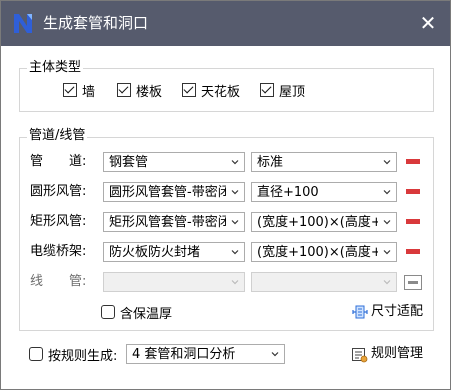 The image size is (451, 390). I want to click on row-label-cable-tray: 电缆桥架:, so click(58, 251).